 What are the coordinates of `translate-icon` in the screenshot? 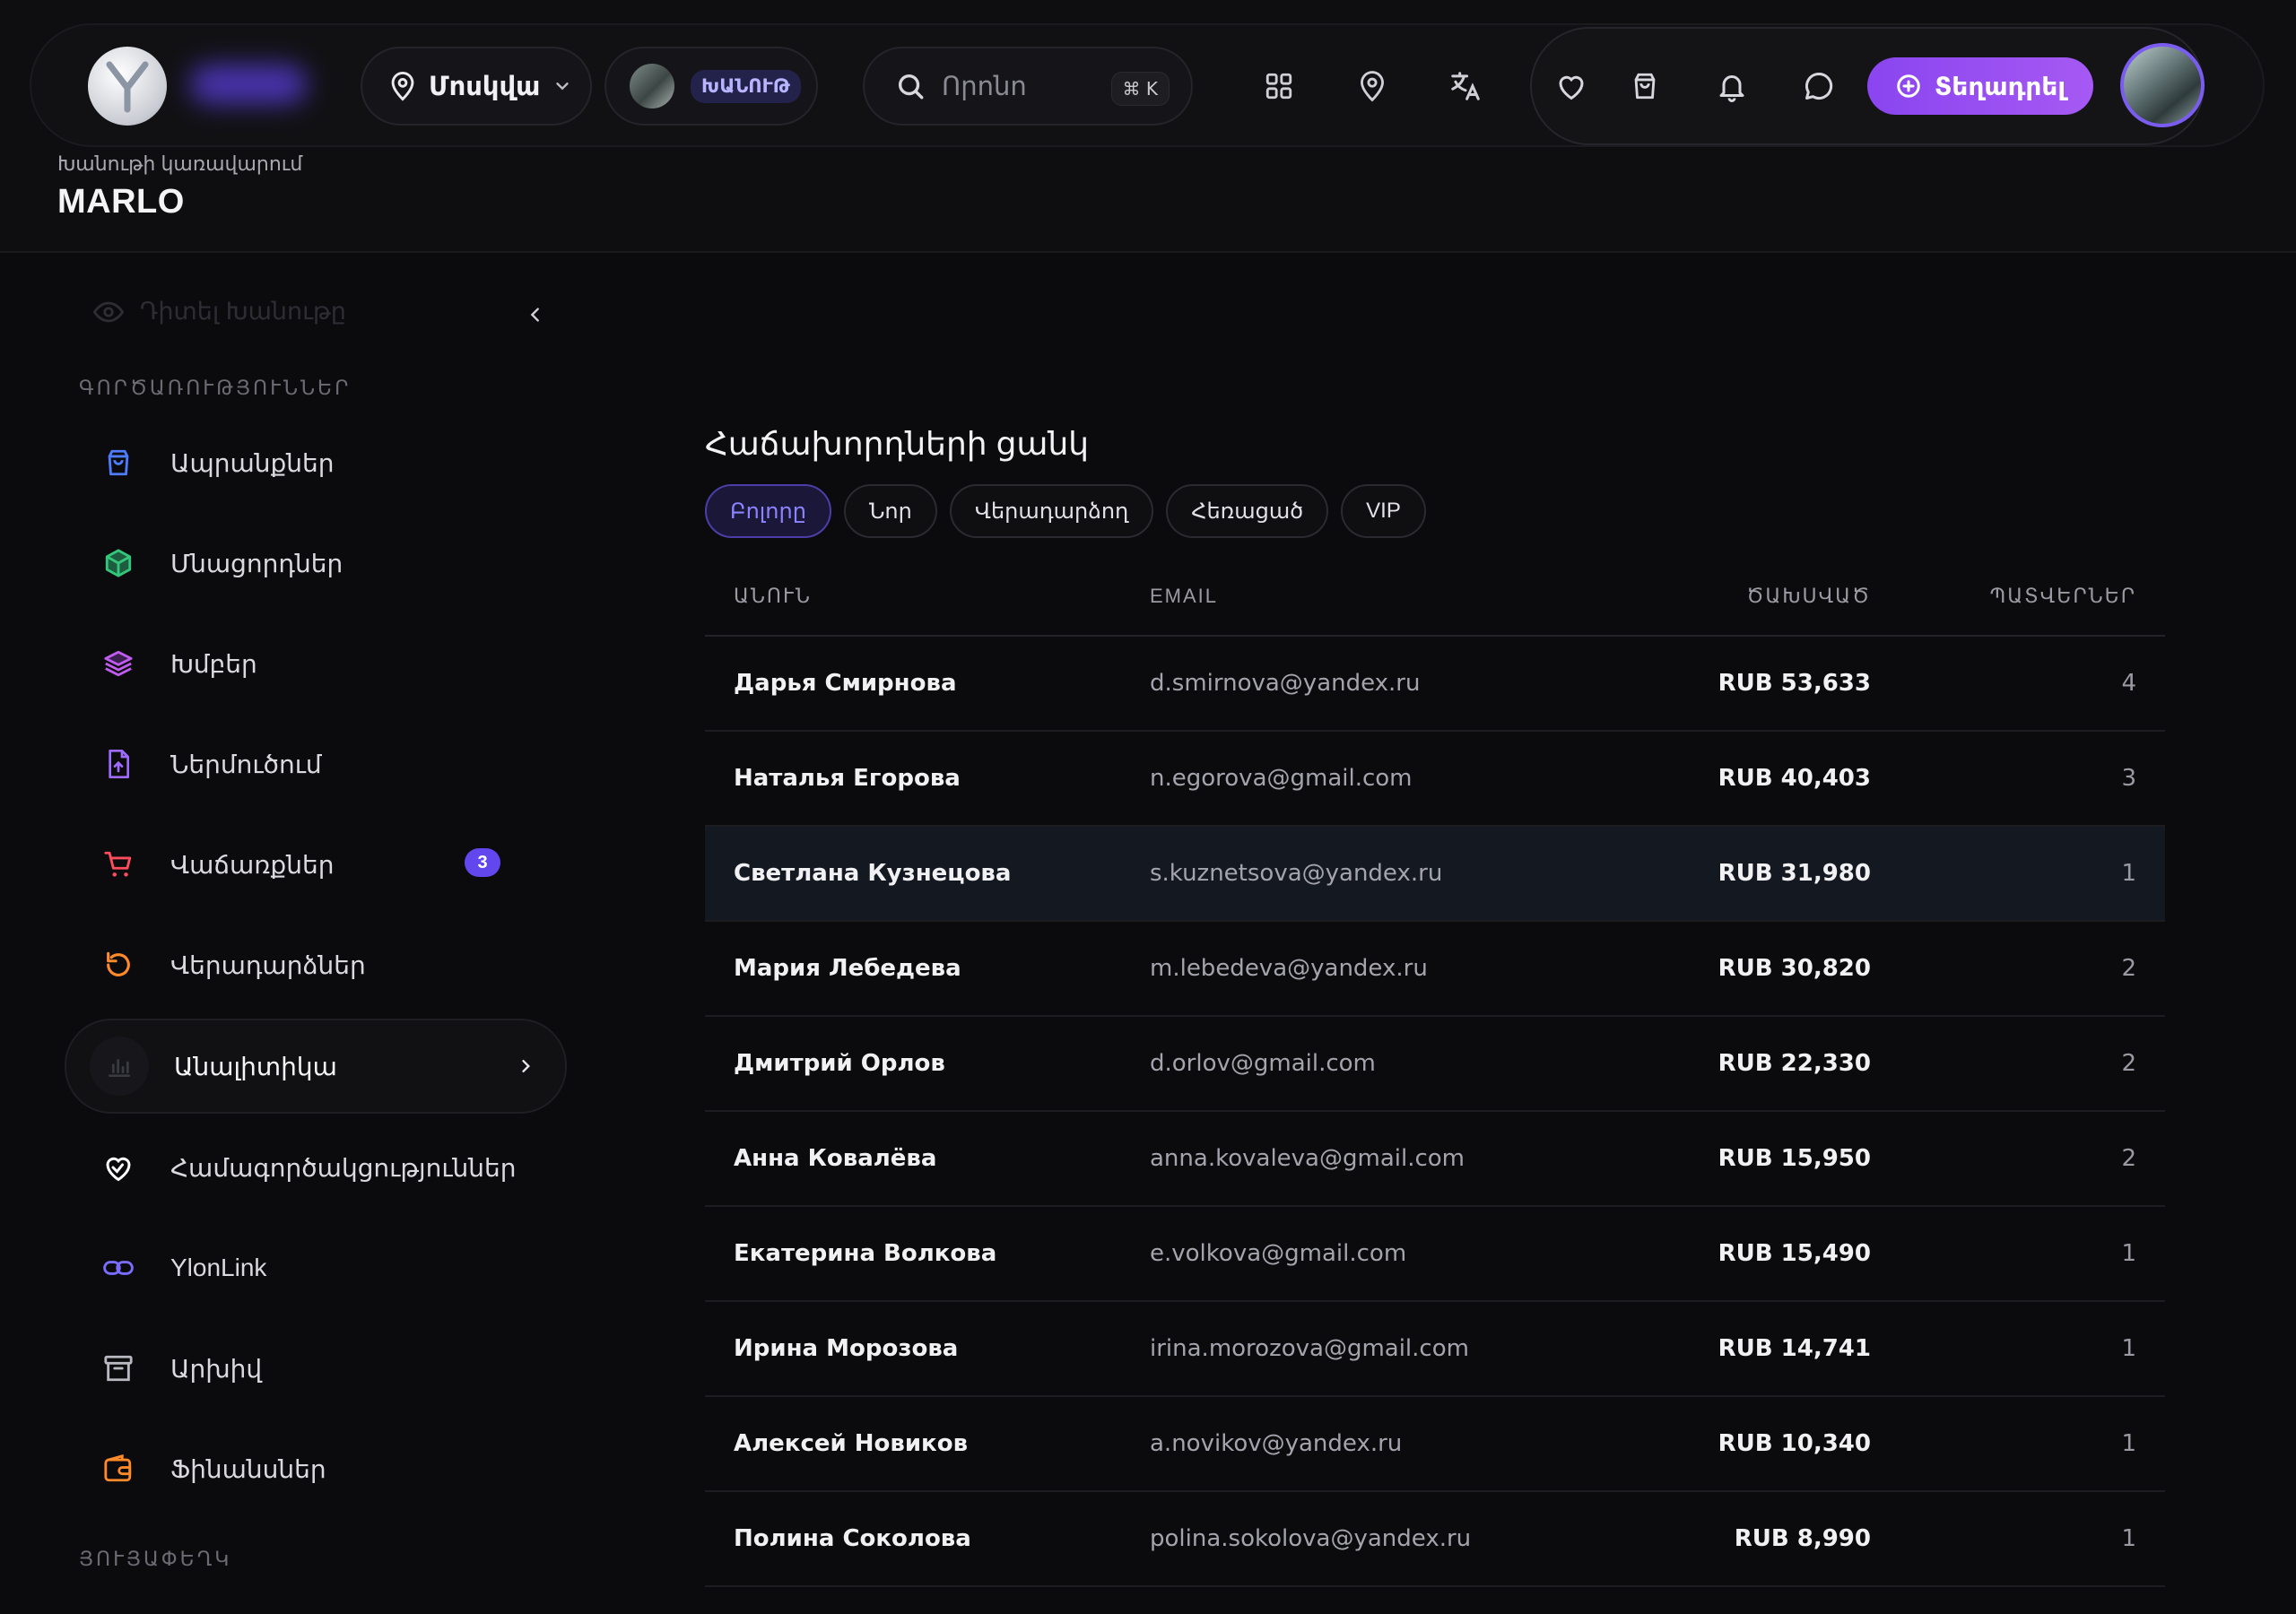 It's located at (1465, 86).